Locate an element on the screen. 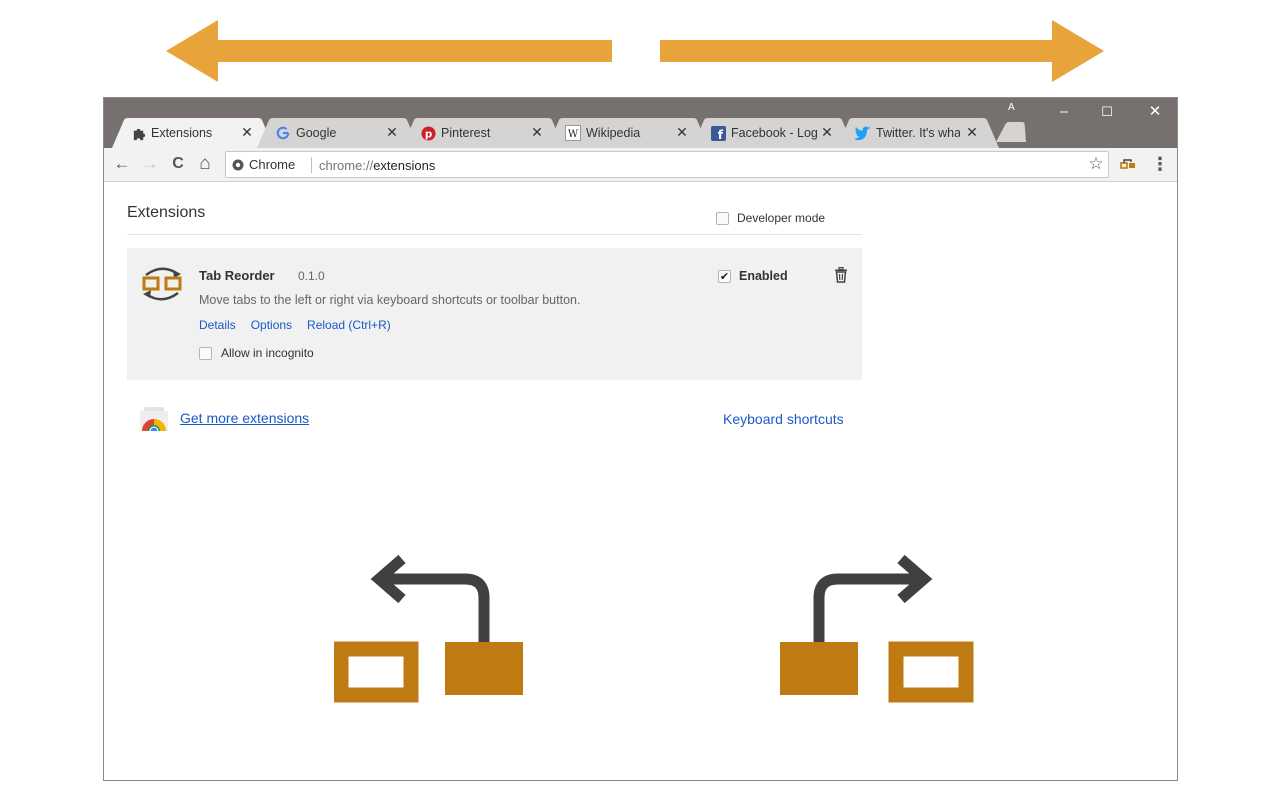  developer-mode-toggle: Developer mode is located at coordinates (770, 218).